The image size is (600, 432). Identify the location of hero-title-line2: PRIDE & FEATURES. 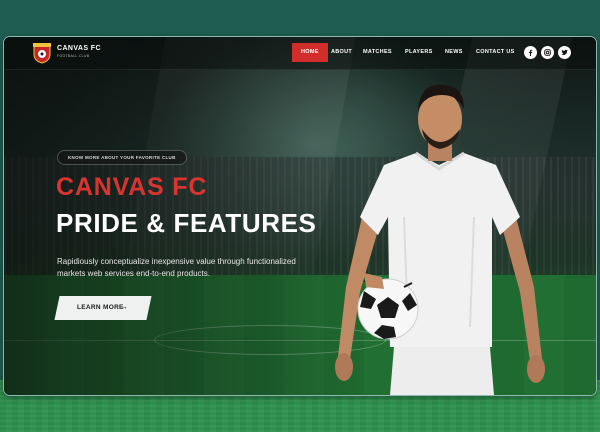
(186, 223).